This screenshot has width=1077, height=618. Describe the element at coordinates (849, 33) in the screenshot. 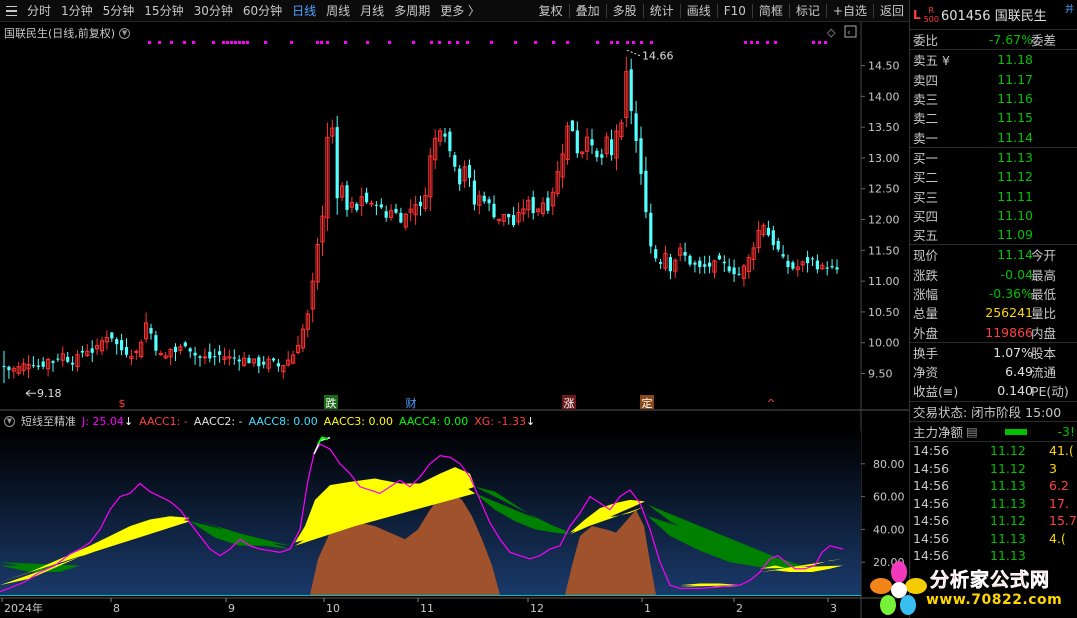

I see `chevron-left-icon: ‹` at that location.